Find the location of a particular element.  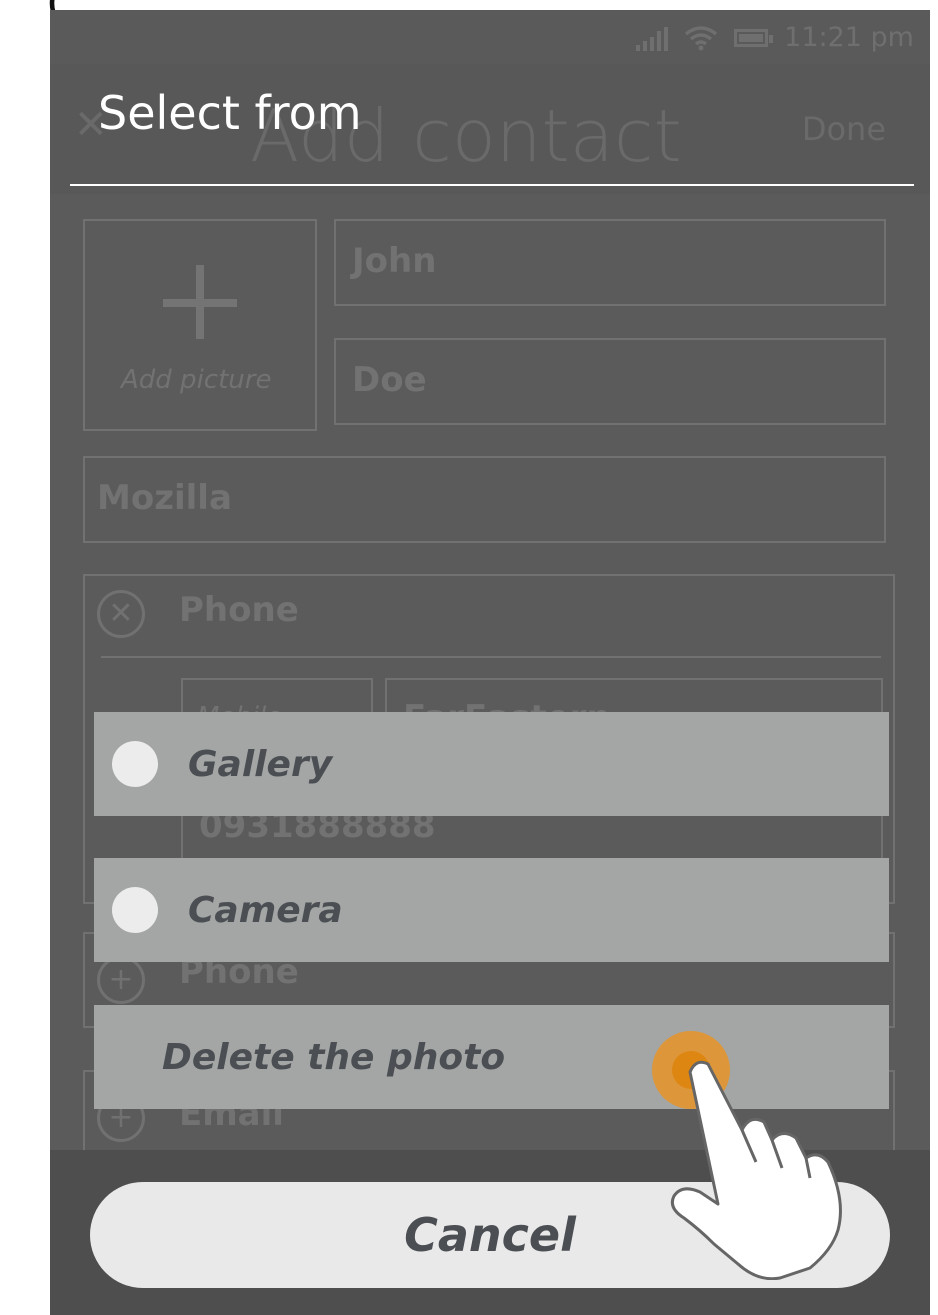

option-label: Gallery is located at coordinates (260, 764).